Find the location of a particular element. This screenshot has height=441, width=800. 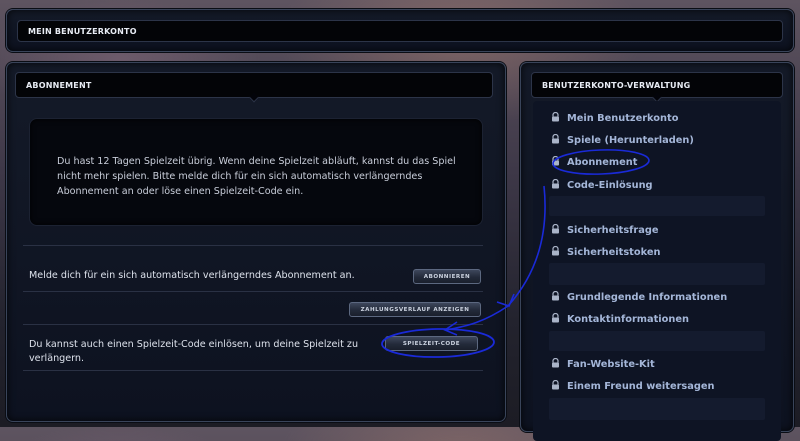

nav-link-label: Fan-Website-Kit is located at coordinates (611, 364).